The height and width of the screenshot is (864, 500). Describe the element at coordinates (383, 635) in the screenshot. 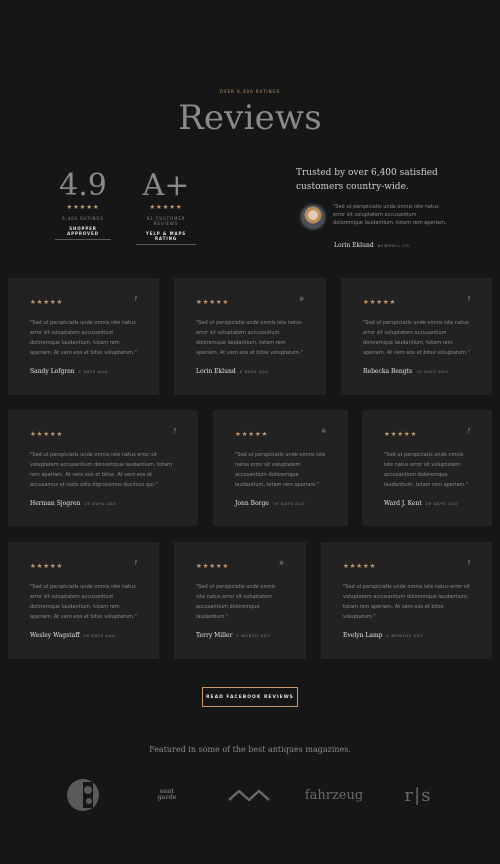

I see `review-author: Evelyn Lamp 2 MONTHS AGO` at that location.